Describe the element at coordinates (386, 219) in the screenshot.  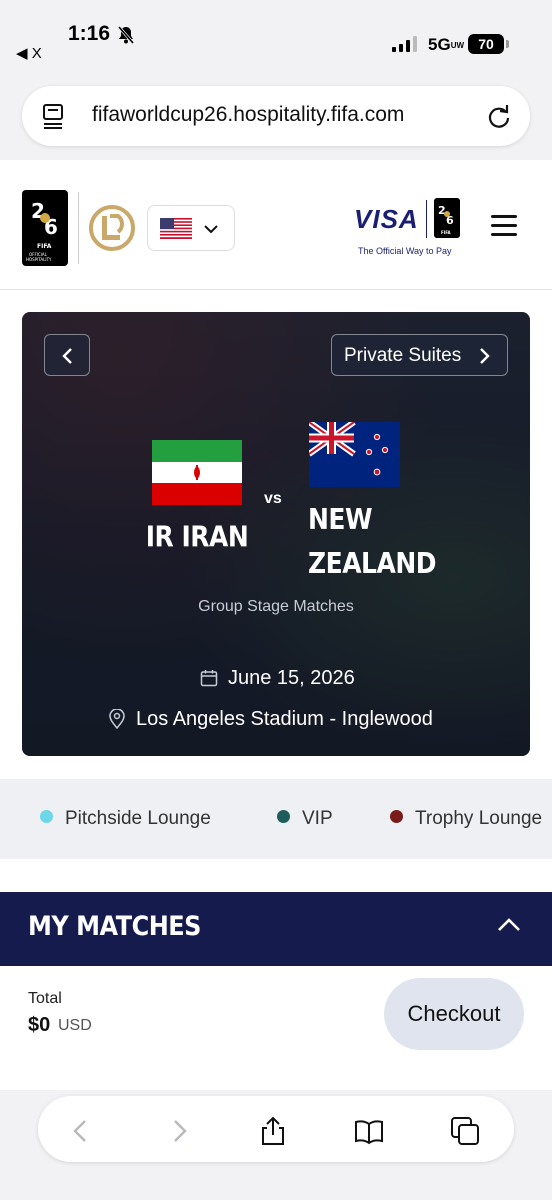
I see `visa-wordmark: VISA` at that location.